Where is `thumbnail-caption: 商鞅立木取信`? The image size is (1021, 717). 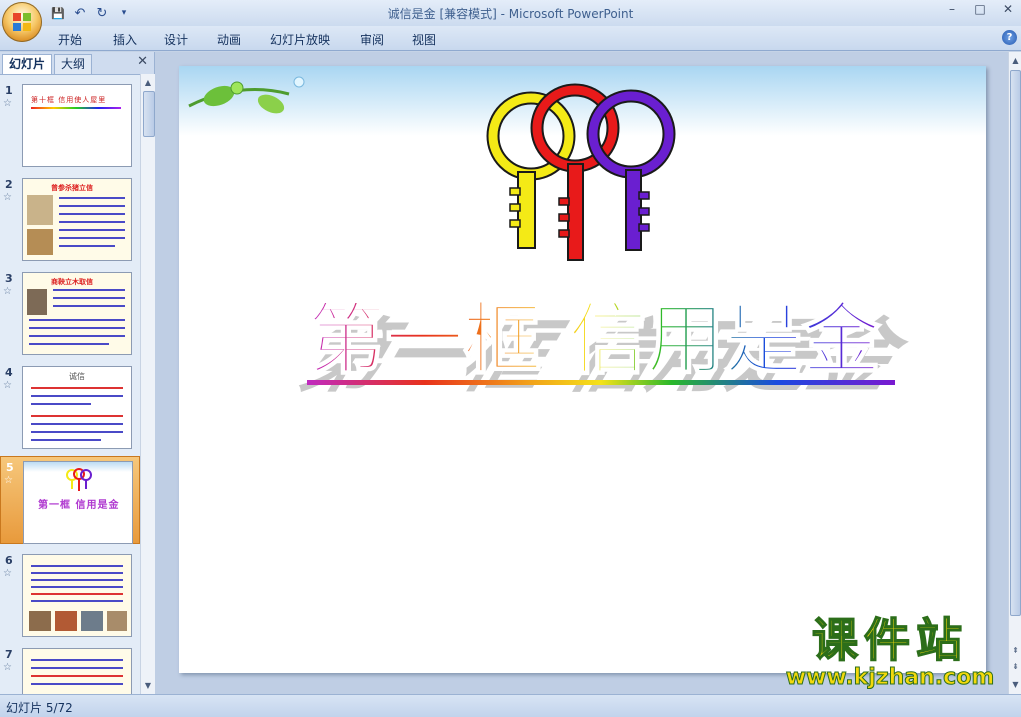 thumbnail-caption: 商鞅立木取信 is located at coordinates (72, 282).